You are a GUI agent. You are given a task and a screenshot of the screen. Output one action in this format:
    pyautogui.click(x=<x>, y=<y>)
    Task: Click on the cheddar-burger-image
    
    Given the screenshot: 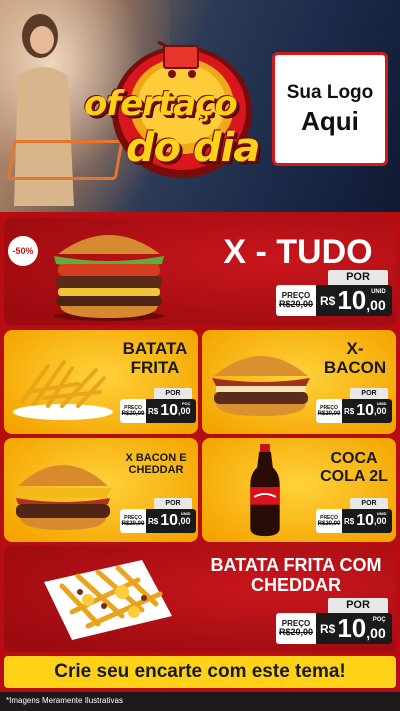 What is the action you would take?
    pyautogui.click(x=63, y=497)
    